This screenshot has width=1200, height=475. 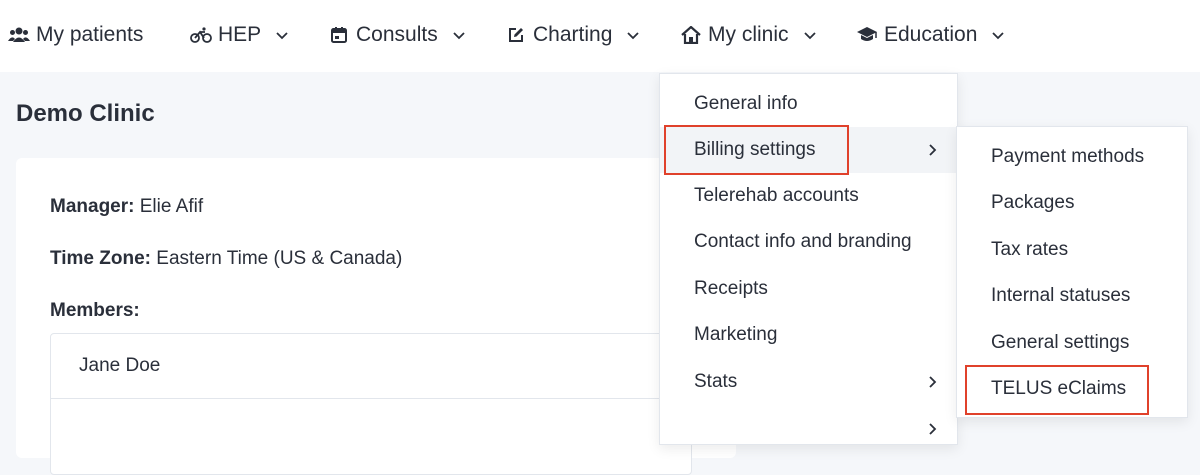 I want to click on nav-label: My clinic, so click(x=748, y=34).